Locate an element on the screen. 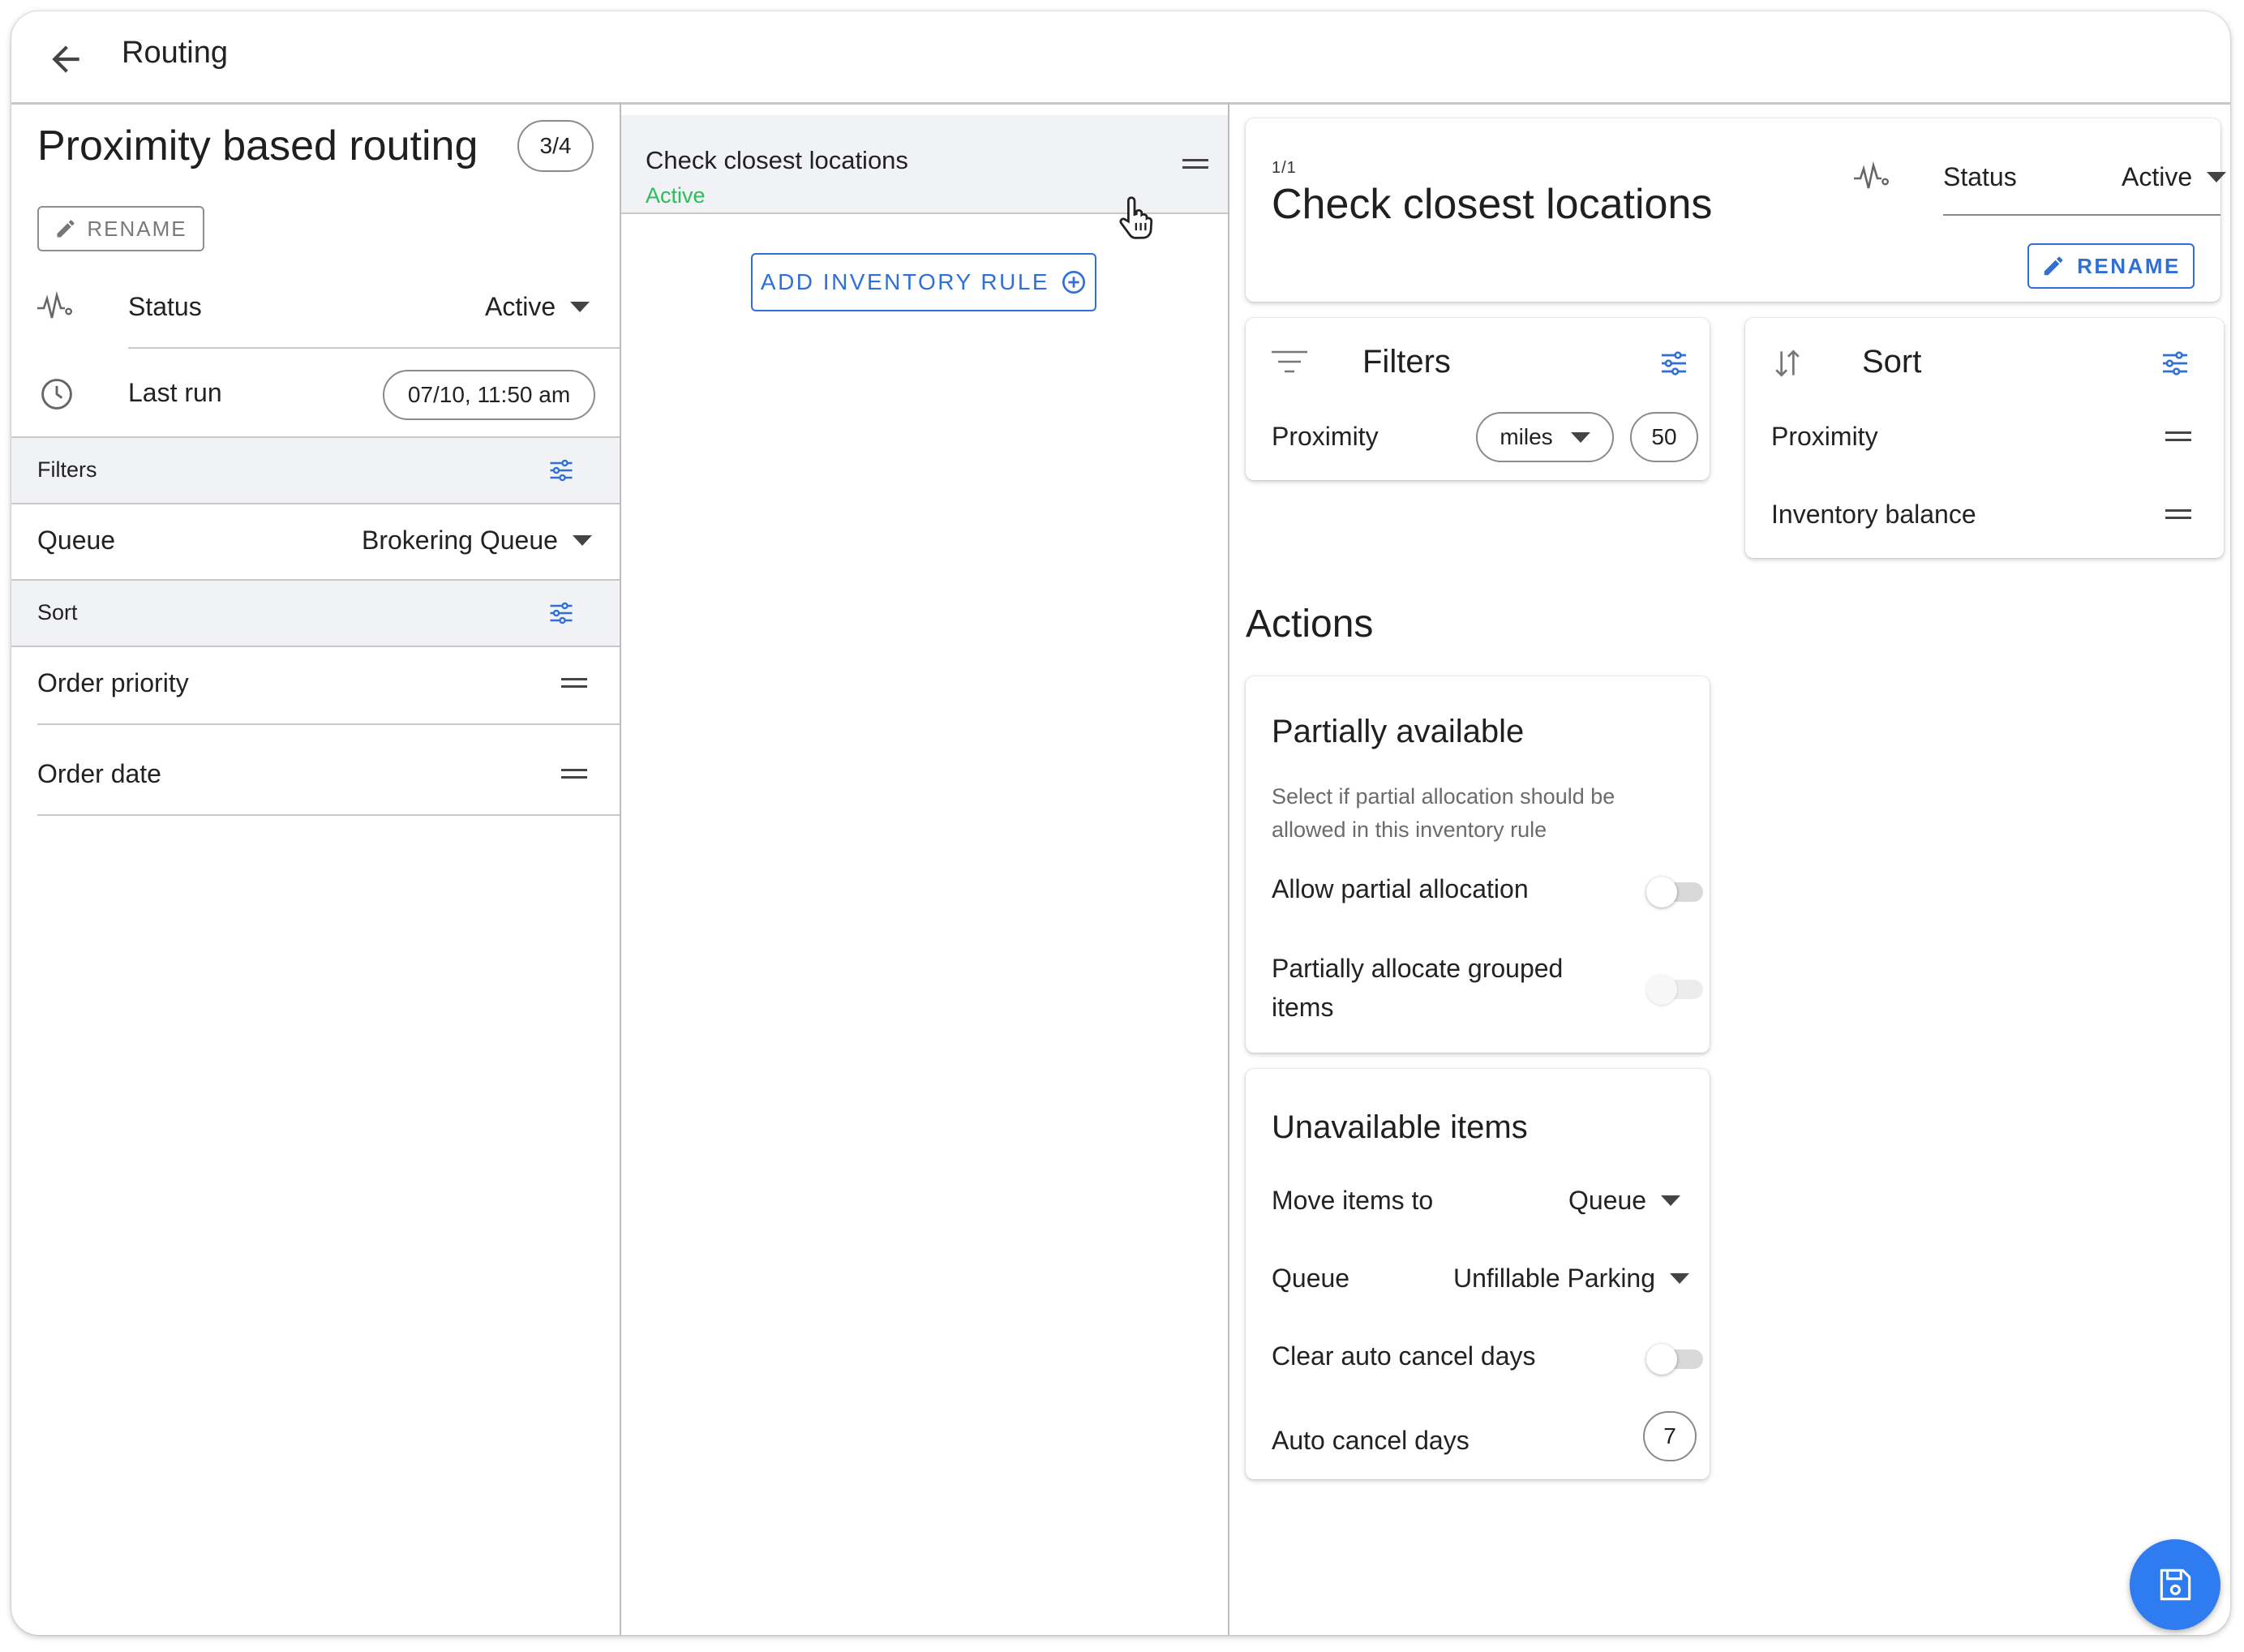  routing-status-select: Active is located at coordinates (538, 307).